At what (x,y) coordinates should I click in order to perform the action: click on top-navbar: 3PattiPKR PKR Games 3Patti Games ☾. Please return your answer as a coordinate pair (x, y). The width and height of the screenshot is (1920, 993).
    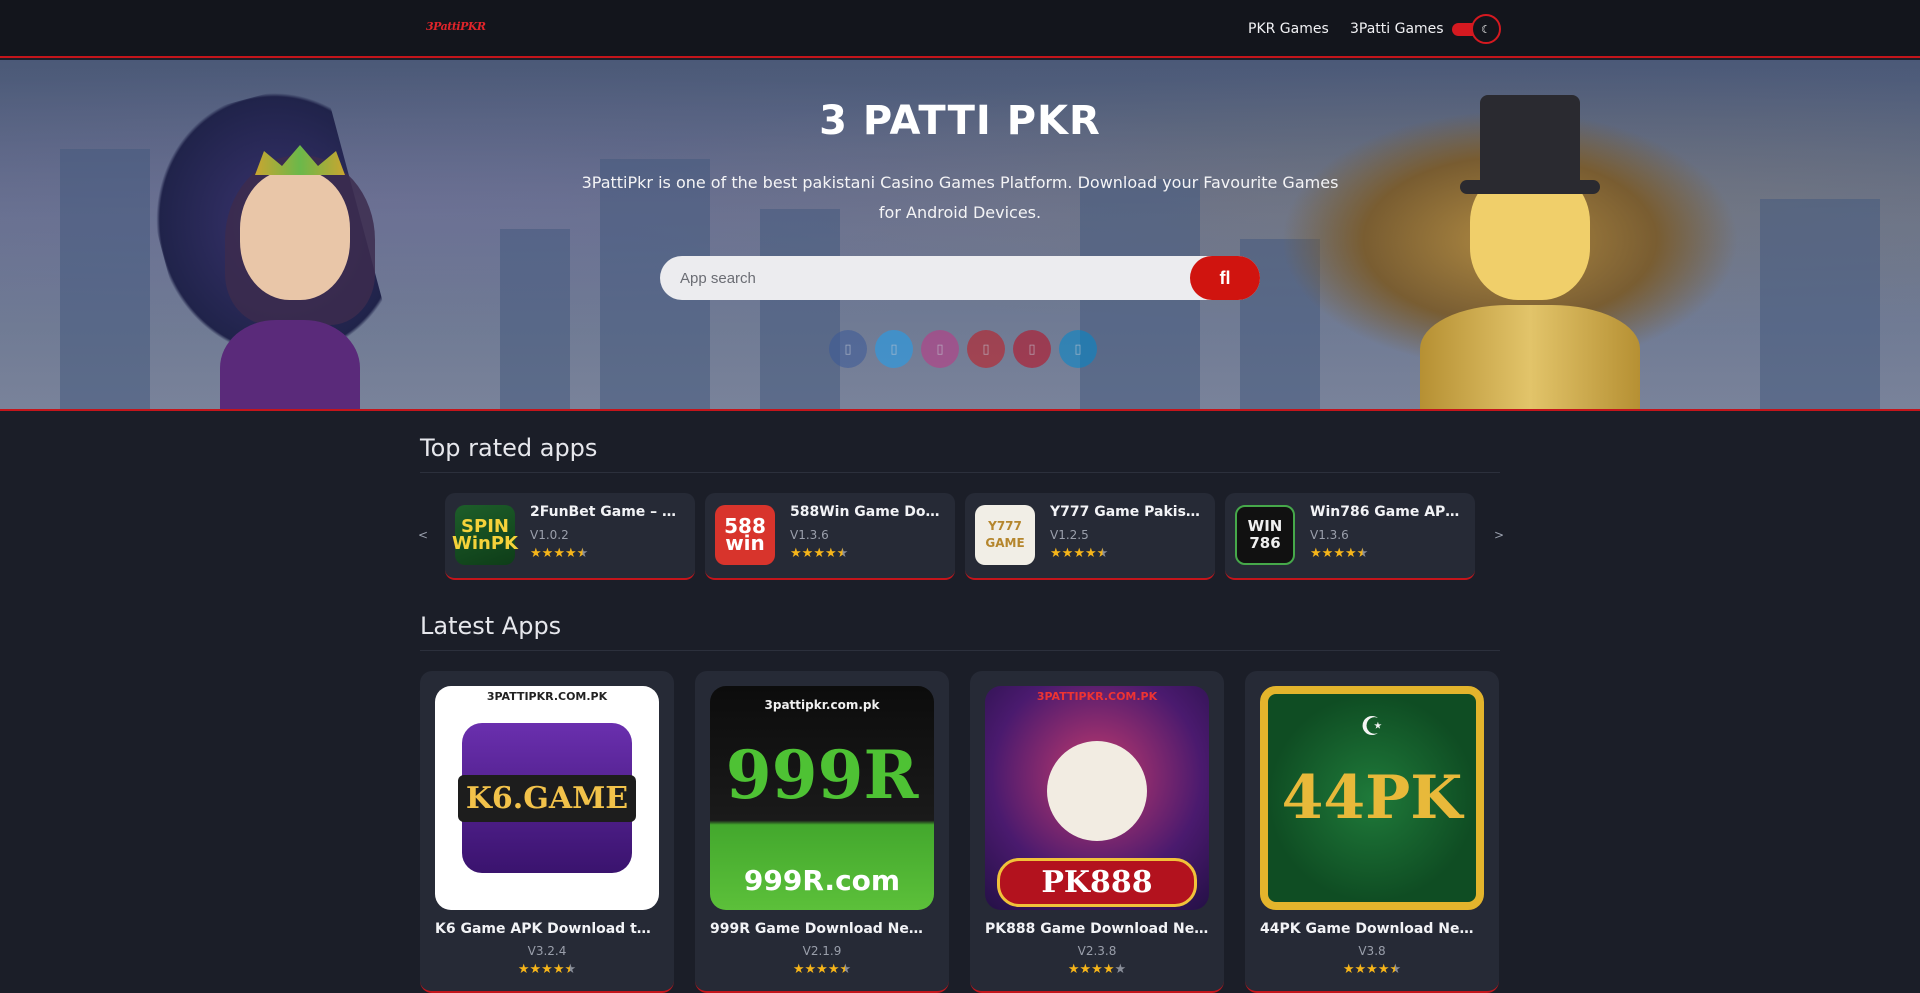
    Looking at the image, I should click on (960, 29).